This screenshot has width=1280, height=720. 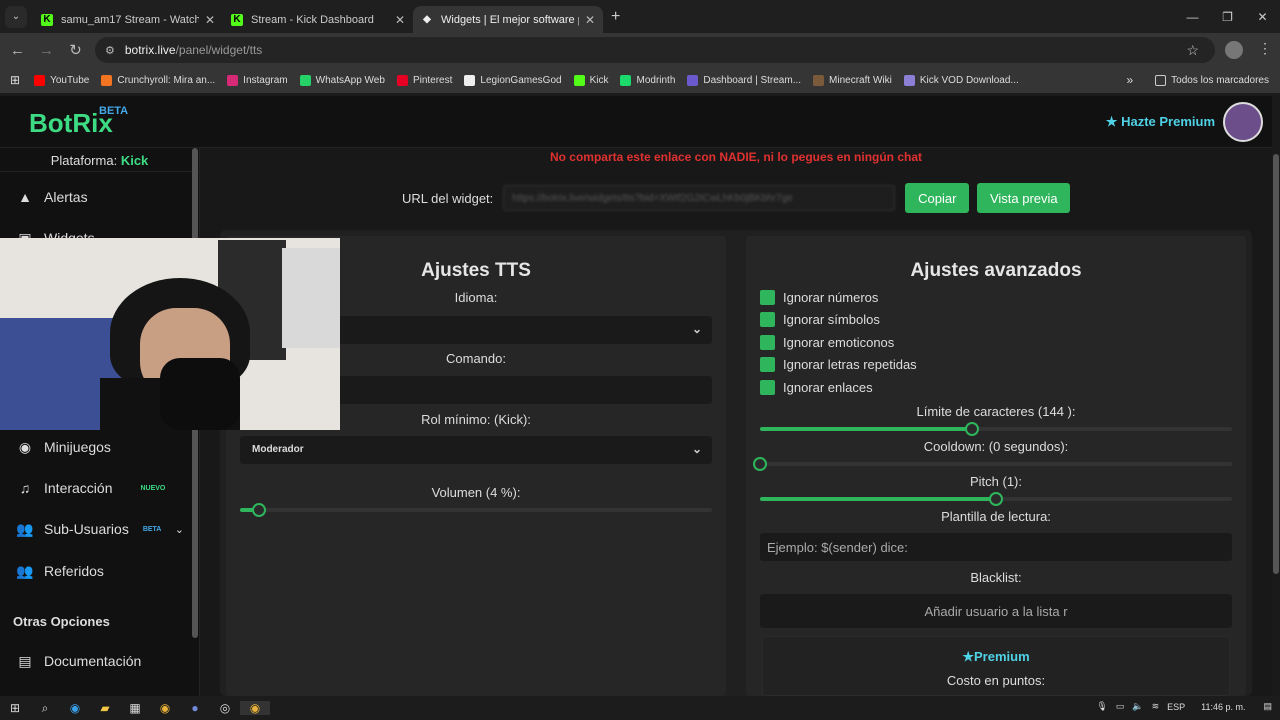 I want to click on close-window-icon: ✕, so click(x=1262, y=16).